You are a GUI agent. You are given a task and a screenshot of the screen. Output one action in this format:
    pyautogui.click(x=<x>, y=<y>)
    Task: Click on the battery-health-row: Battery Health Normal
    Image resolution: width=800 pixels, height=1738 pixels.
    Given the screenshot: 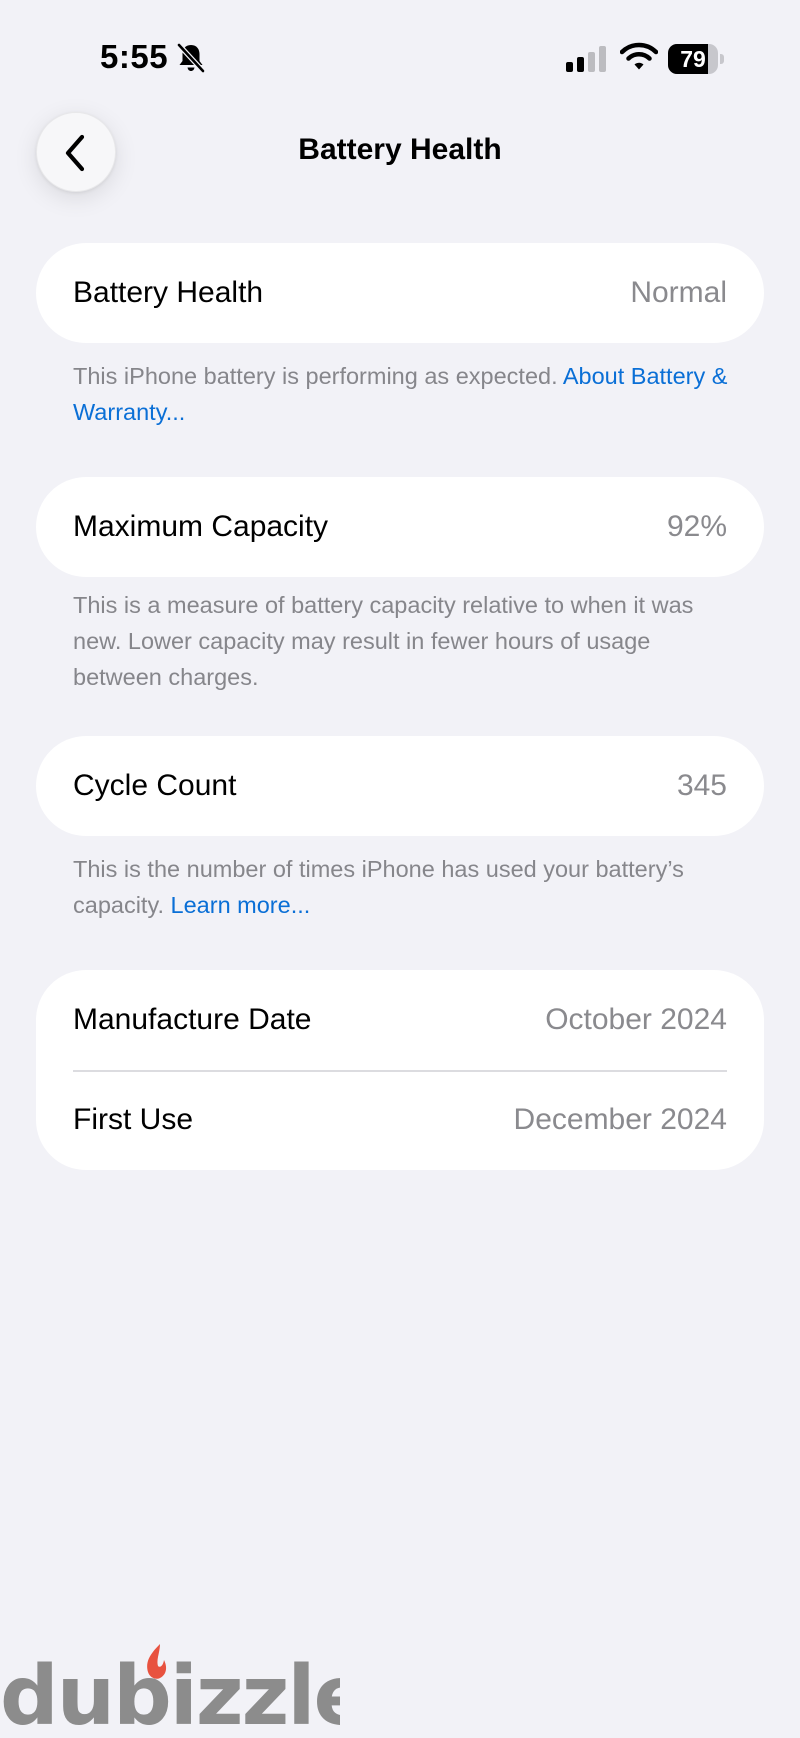 What is the action you would take?
    pyautogui.click(x=400, y=293)
    